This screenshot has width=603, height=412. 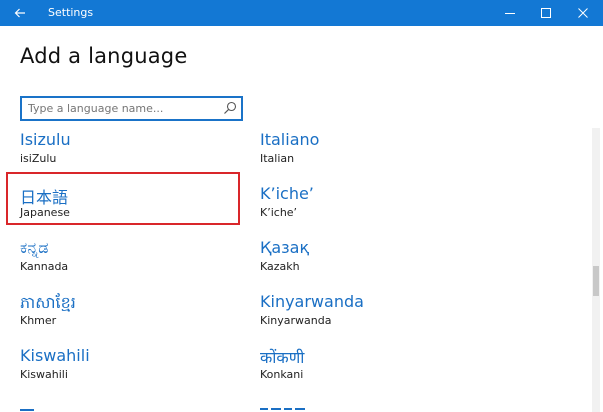 I want to click on language-native-name: Kinyarwanda, so click(x=312, y=301).